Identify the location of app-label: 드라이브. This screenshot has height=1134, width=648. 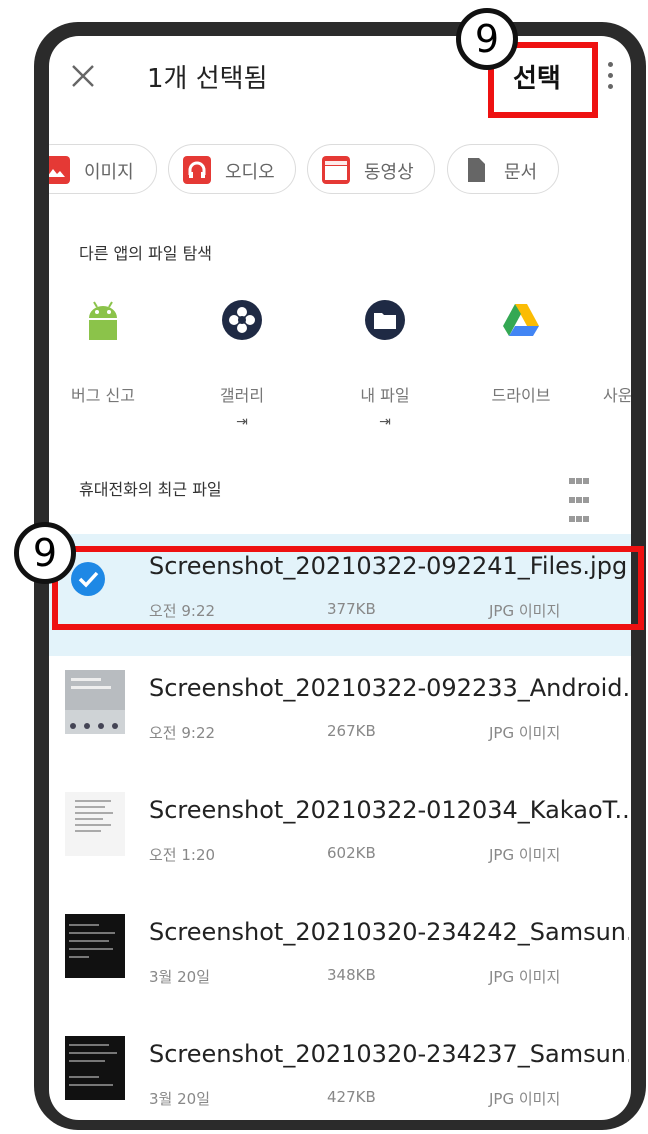
(521, 395).